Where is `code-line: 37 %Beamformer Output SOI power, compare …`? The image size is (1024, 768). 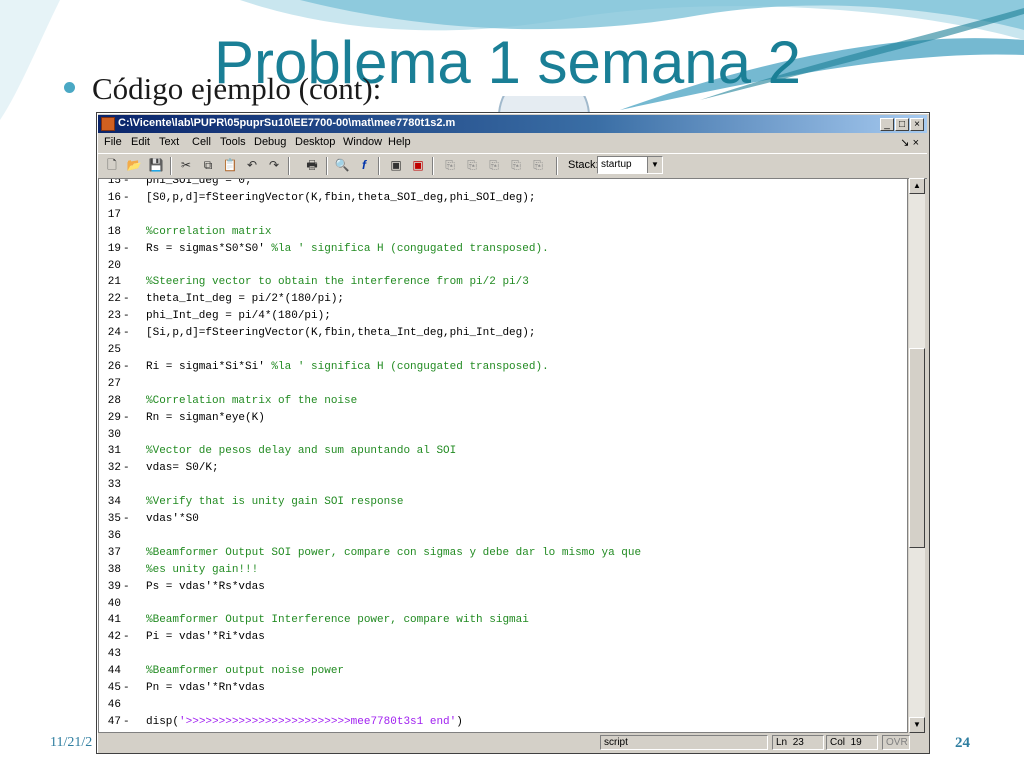
code-line: 37 %Beamformer Output SOI power, compare … is located at coordinates (503, 553).